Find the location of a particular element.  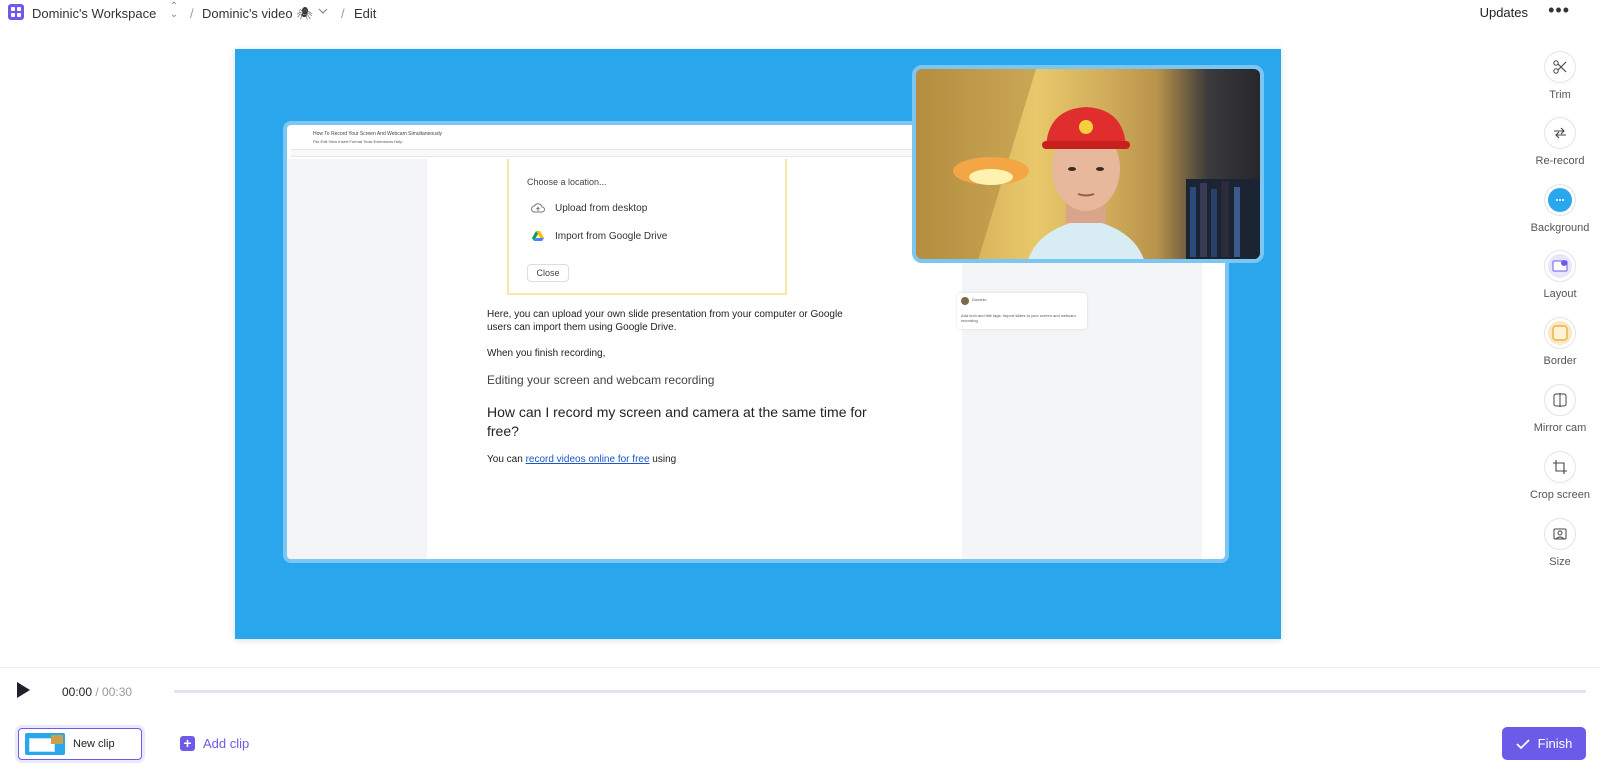

crop-icon is located at coordinates (1560, 467).